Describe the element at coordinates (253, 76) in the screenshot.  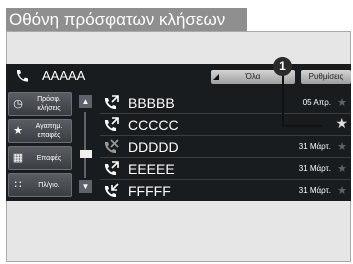
I see `filter-label: Όλα` at that location.